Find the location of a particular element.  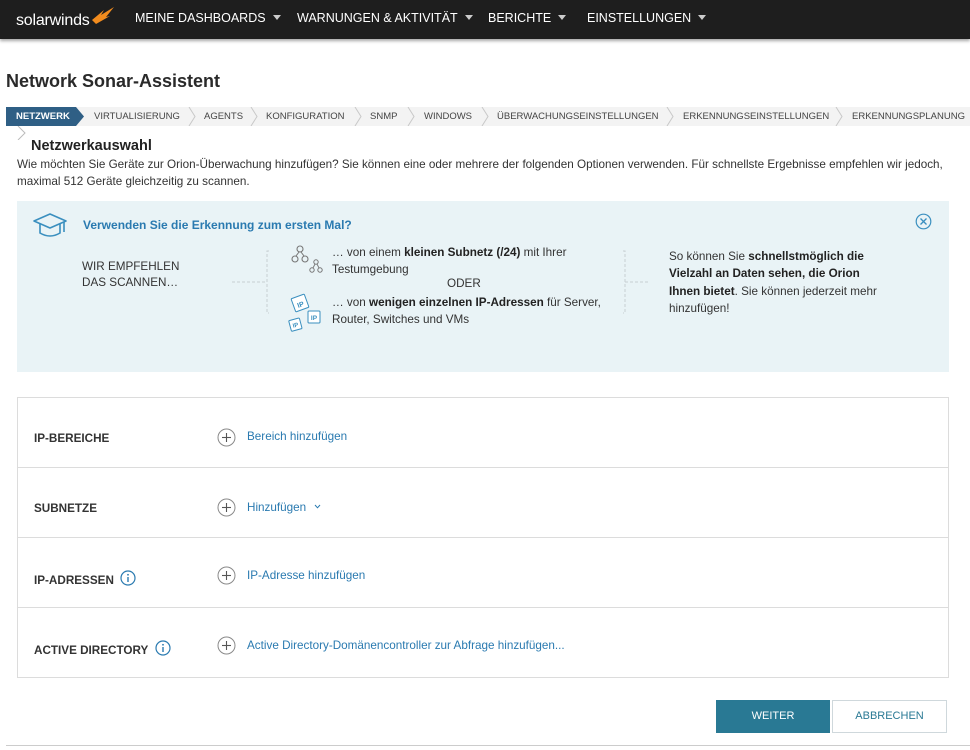

step-configuration: KONFIGURATION is located at coordinates (305, 116).